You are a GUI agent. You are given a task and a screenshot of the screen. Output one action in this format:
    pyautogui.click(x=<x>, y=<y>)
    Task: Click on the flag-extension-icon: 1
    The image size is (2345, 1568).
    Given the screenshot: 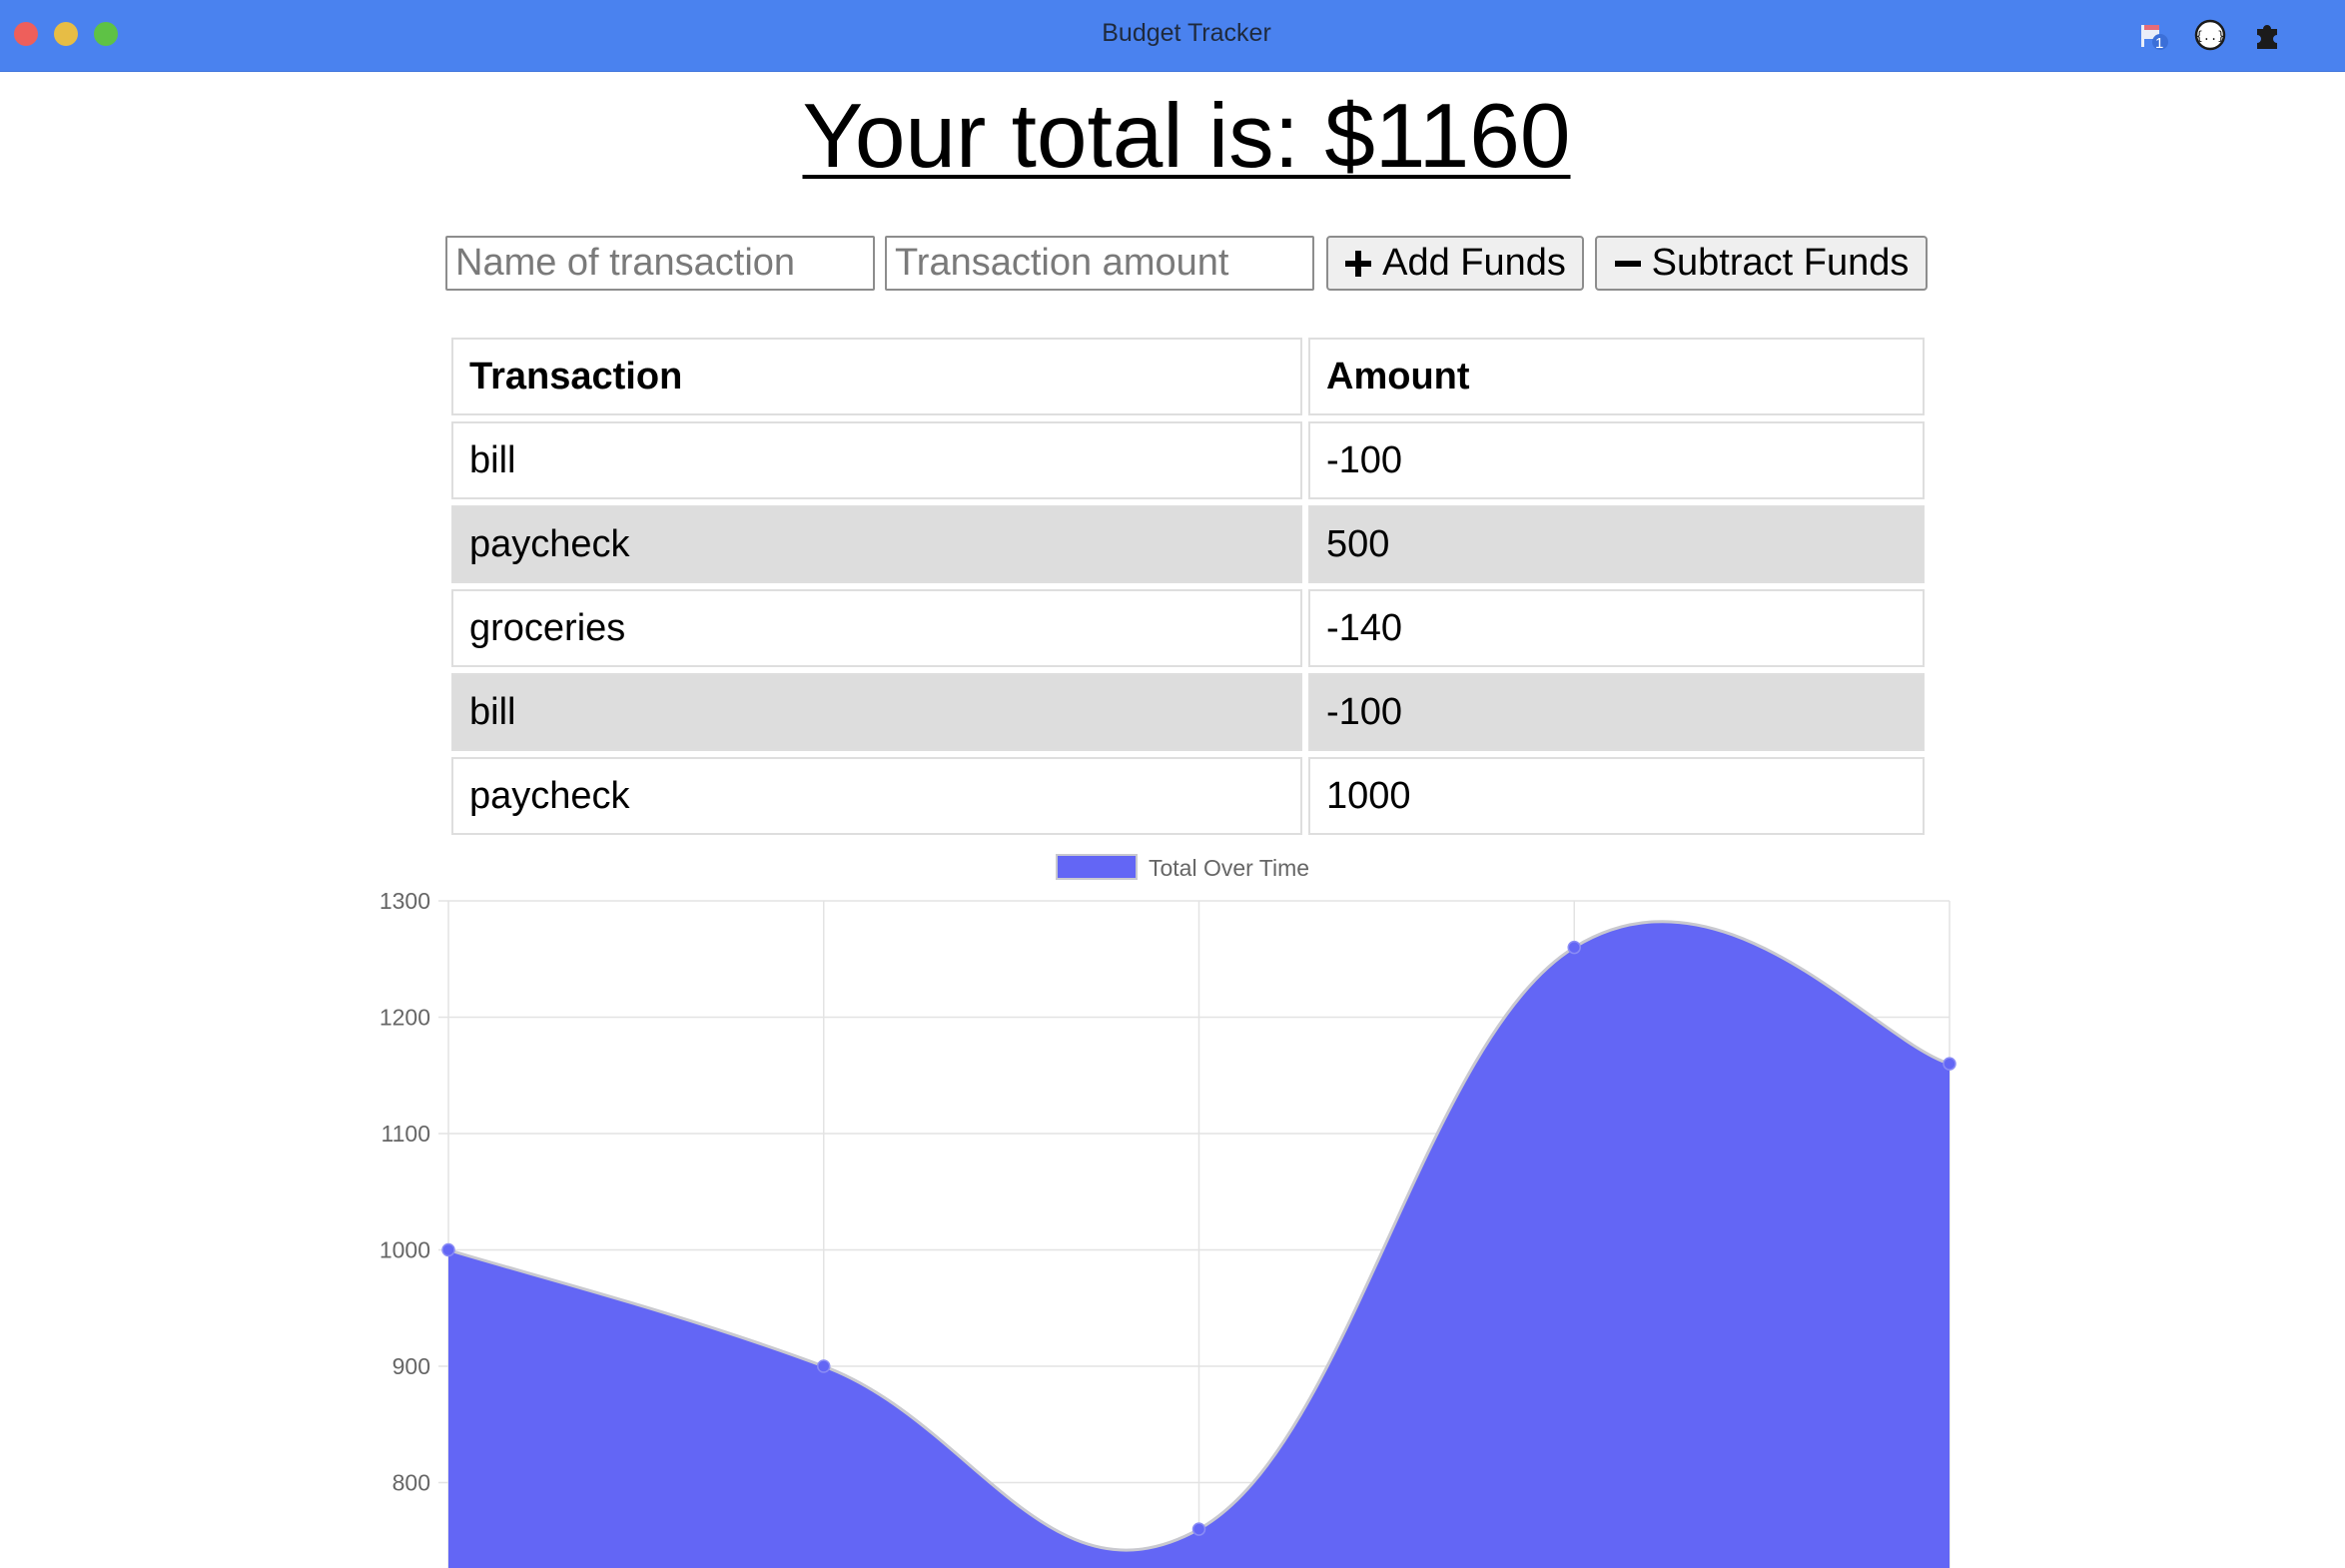 What is the action you would take?
    pyautogui.click(x=2153, y=35)
    